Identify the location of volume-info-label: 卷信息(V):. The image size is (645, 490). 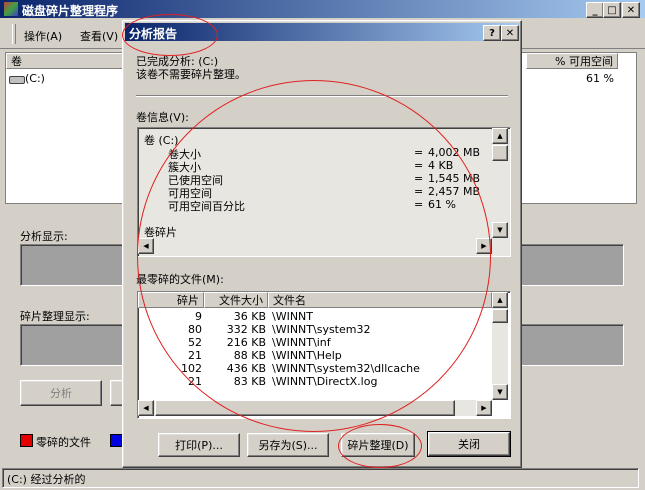
(162, 117).